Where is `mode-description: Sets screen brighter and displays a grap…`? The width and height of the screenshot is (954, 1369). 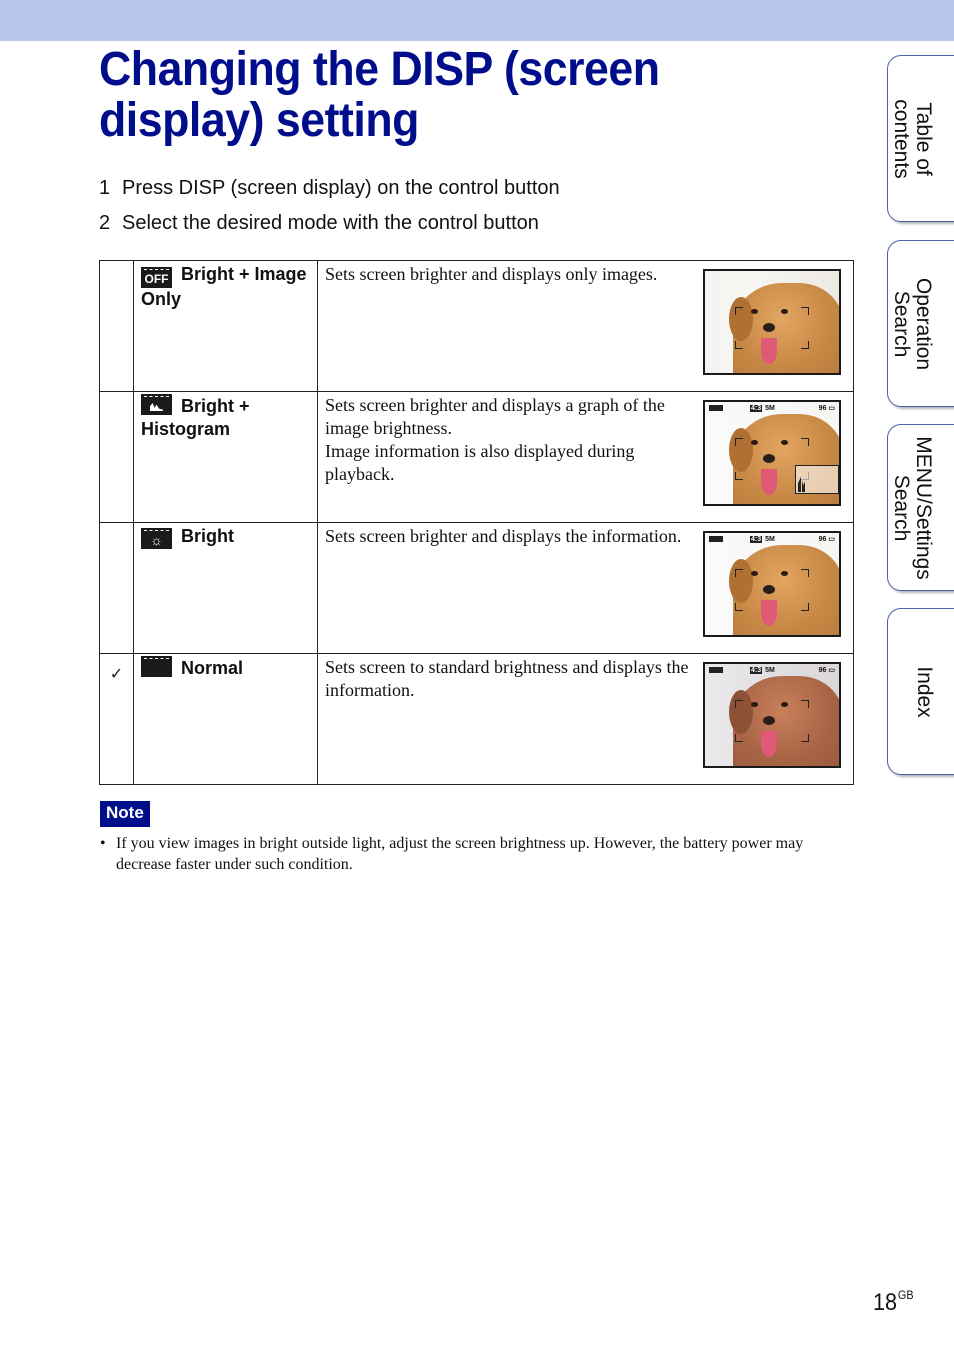 mode-description: Sets screen brighter and displays a grap… is located at coordinates (495, 416).